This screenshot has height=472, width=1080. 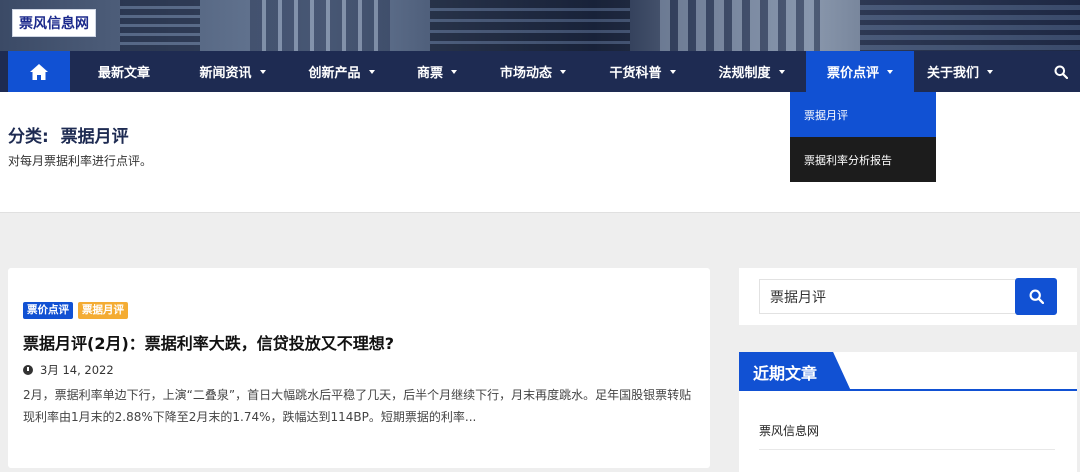 What do you see at coordinates (863, 159) in the screenshot?
I see `dropdown-item-rate-report: 票据利率分析报告` at bounding box center [863, 159].